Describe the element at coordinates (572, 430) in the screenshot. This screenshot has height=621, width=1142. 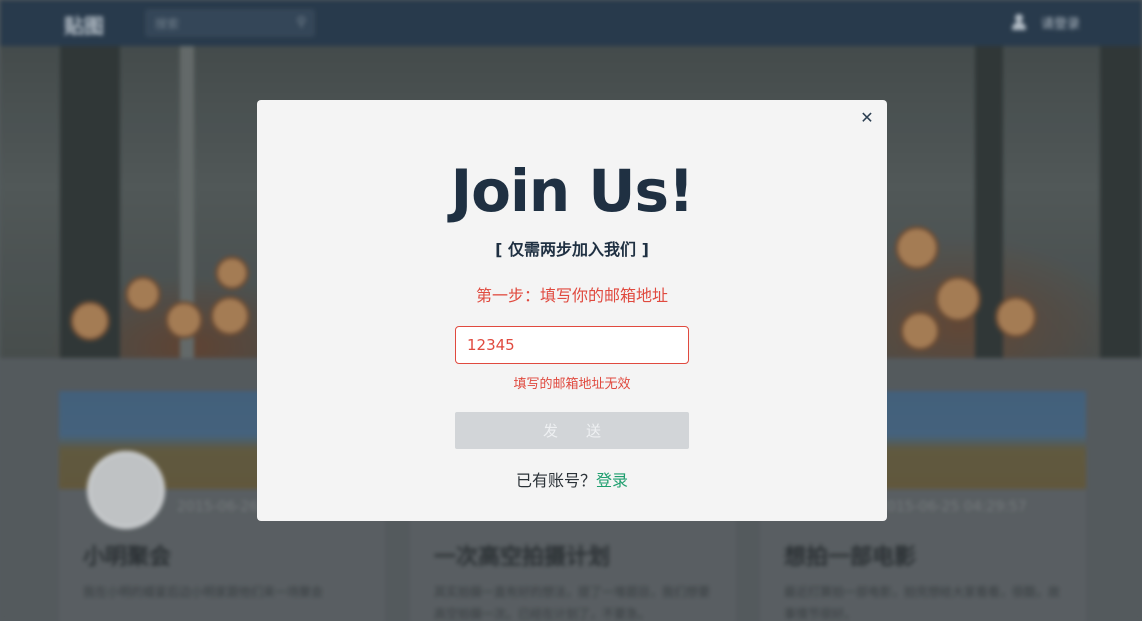
I see `send-button: 发送` at that location.